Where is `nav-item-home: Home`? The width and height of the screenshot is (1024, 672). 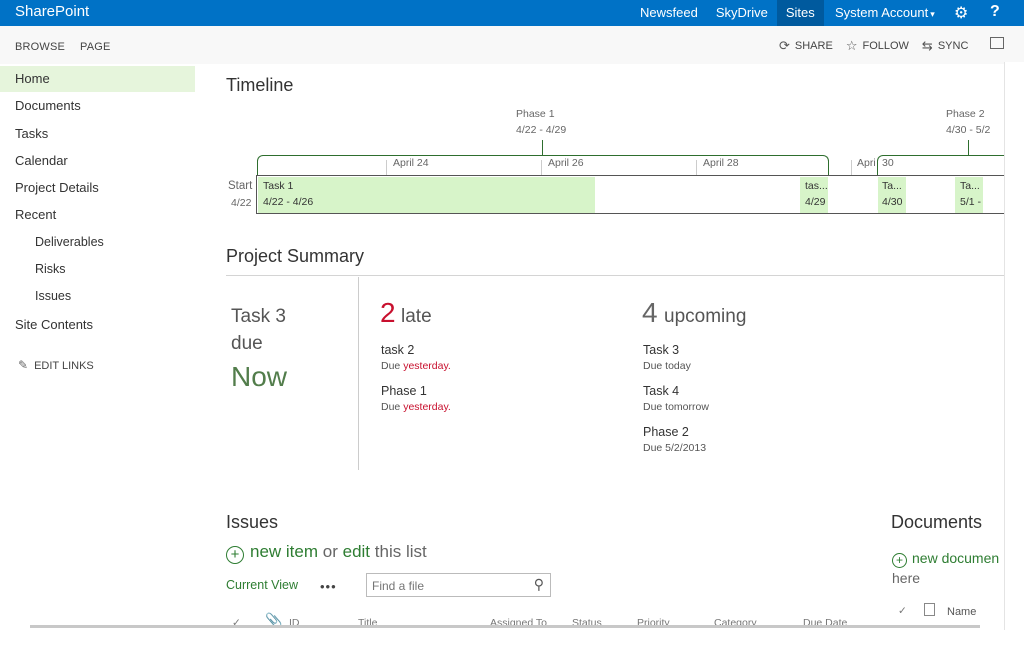
nav-item-home: Home is located at coordinates (97, 79).